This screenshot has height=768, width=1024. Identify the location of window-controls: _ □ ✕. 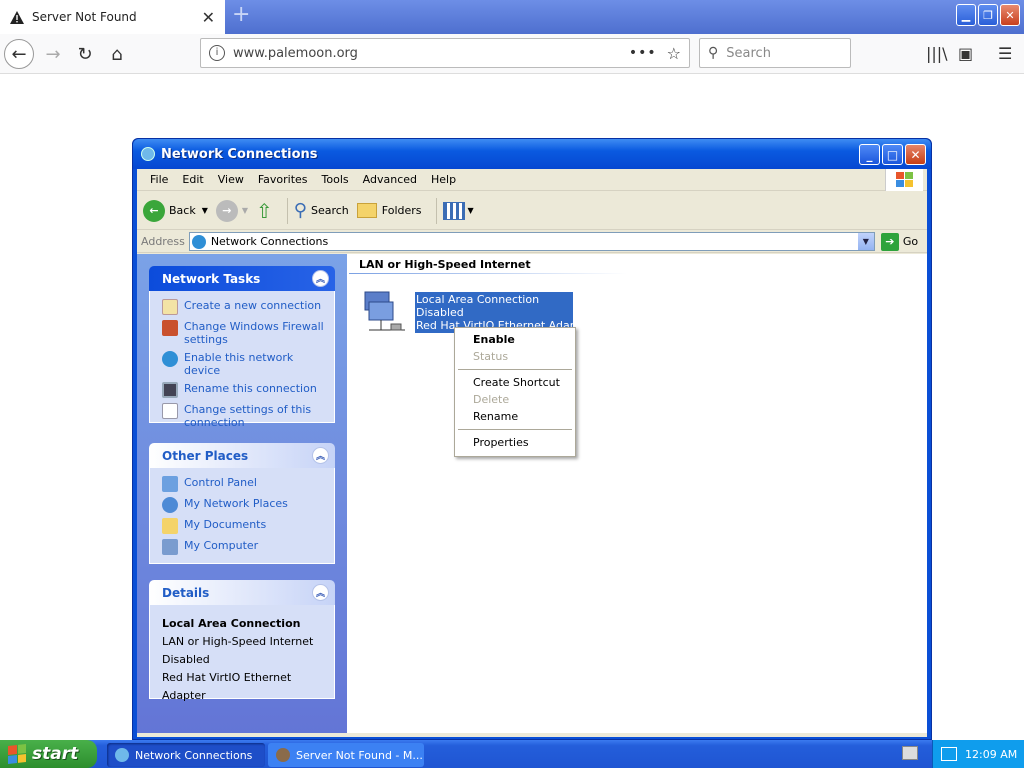
(892, 154).